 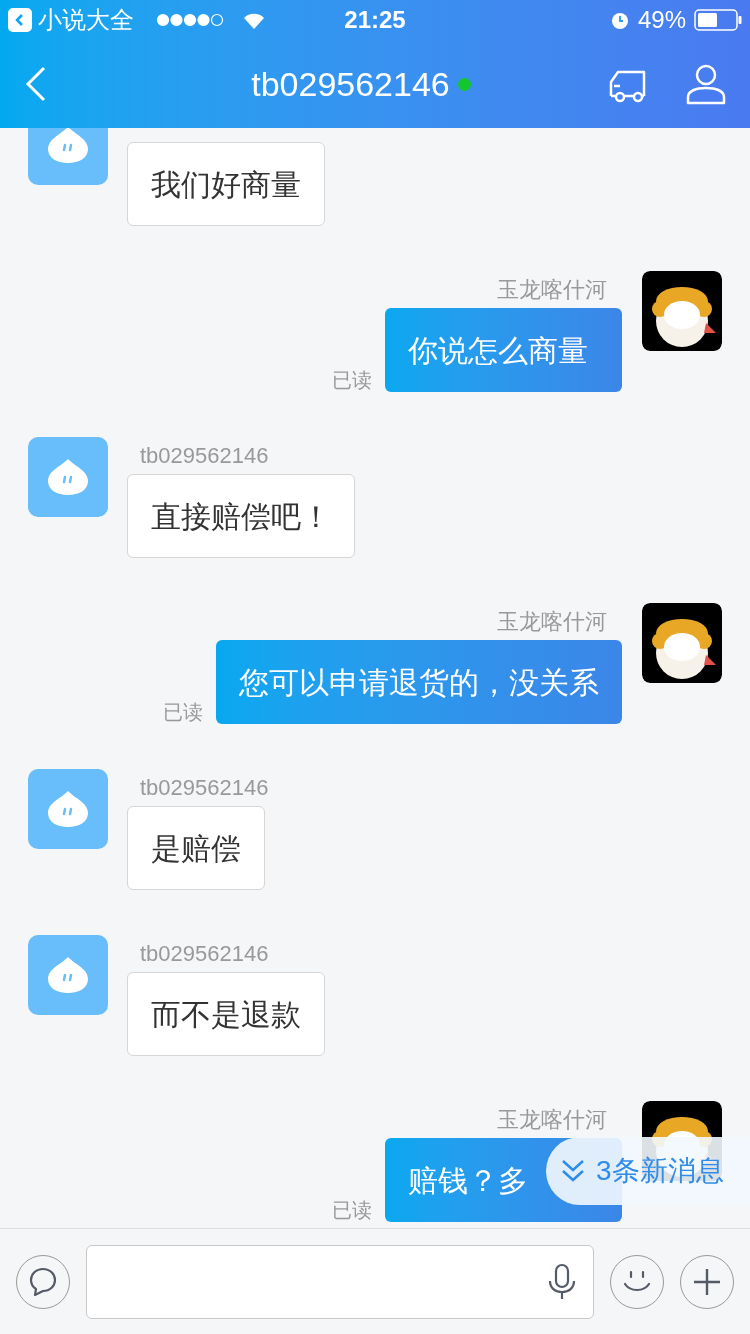 What do you see at coordinates (43, 1281) in the screenshot?
I see `speech-bubble-icon` at bounding box center [43, 1281].